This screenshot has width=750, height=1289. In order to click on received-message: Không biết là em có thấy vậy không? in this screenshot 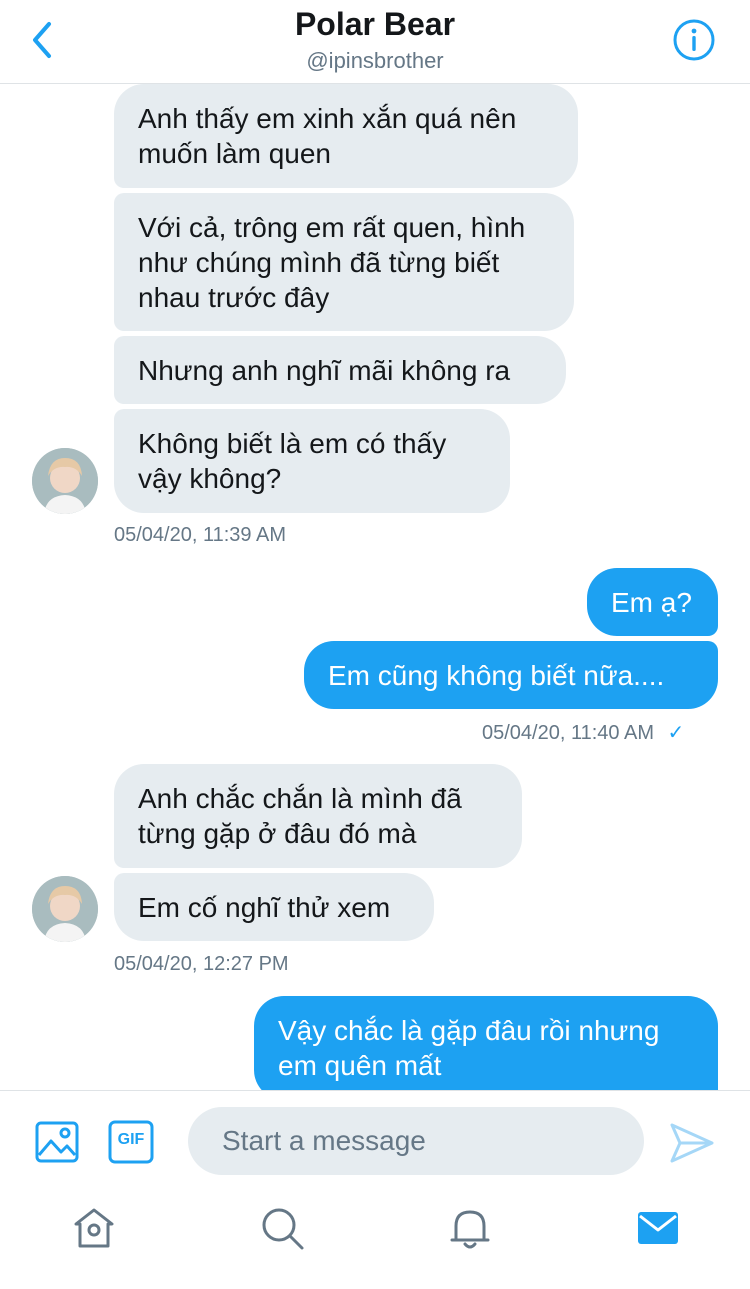, I will do `click(312, 461)`.